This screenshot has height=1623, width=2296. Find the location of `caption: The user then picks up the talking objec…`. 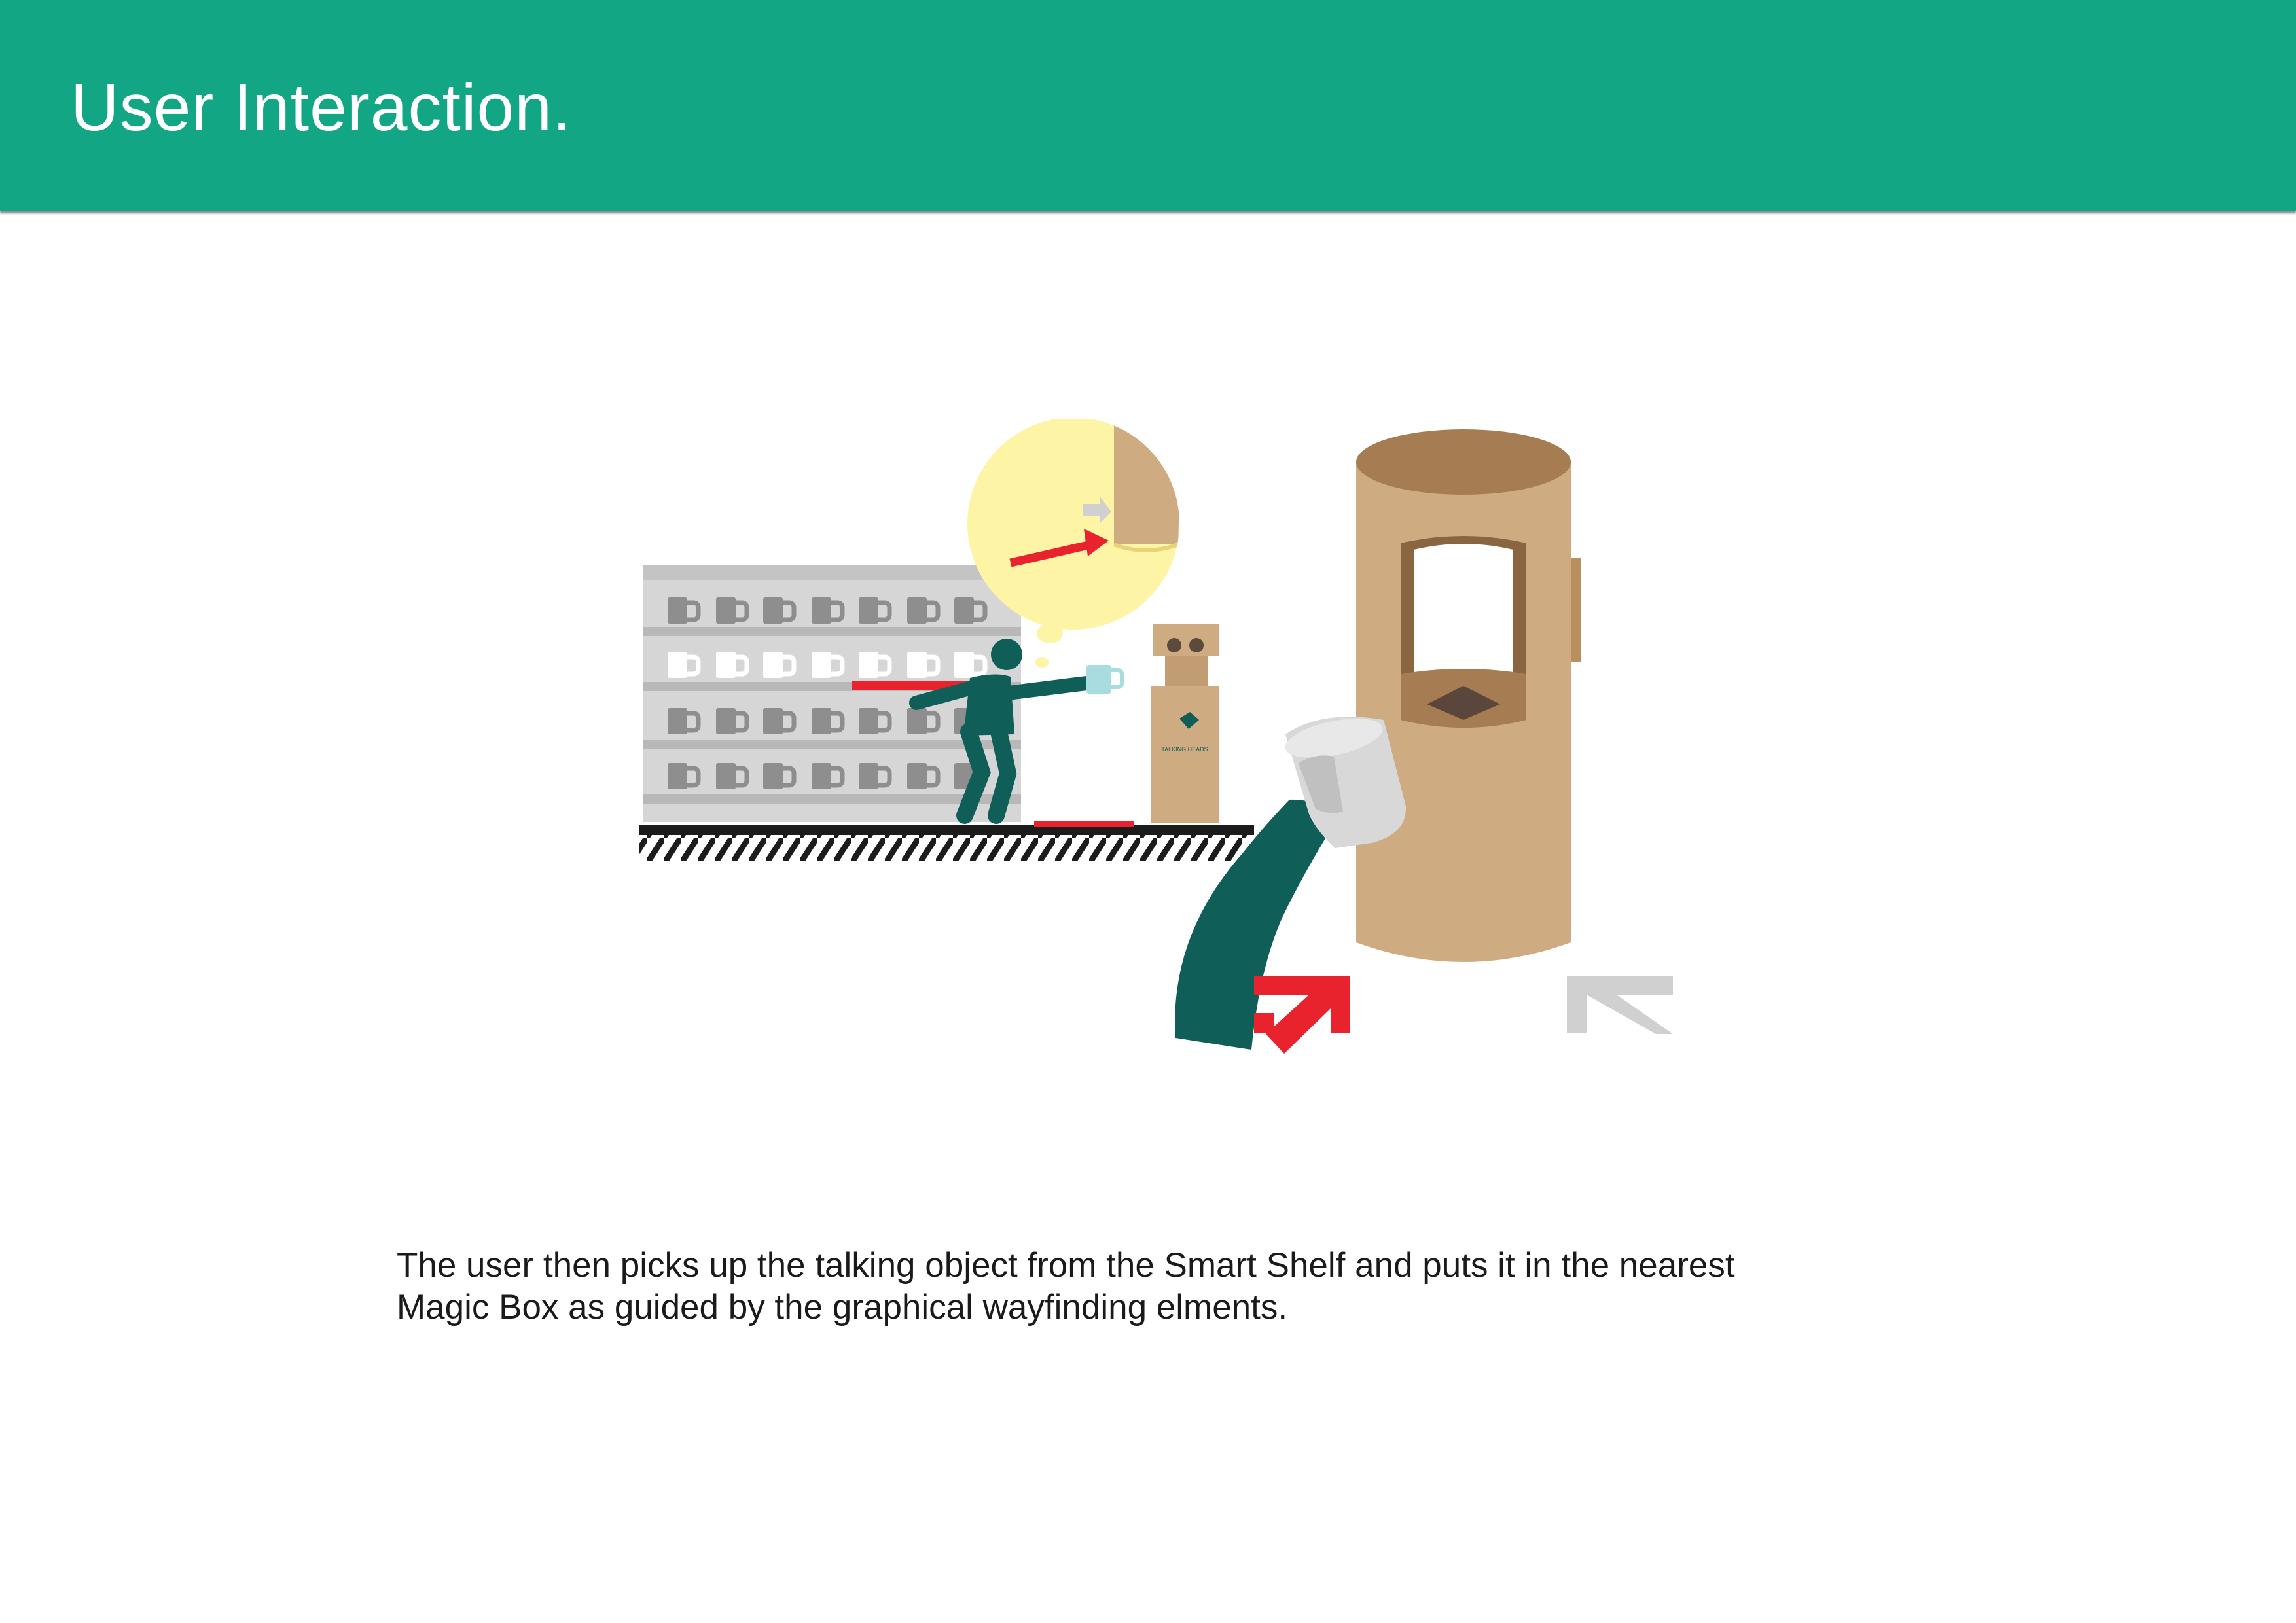

caption: The user then picks up the talking objec… is located at coordinates (1175, 1287).